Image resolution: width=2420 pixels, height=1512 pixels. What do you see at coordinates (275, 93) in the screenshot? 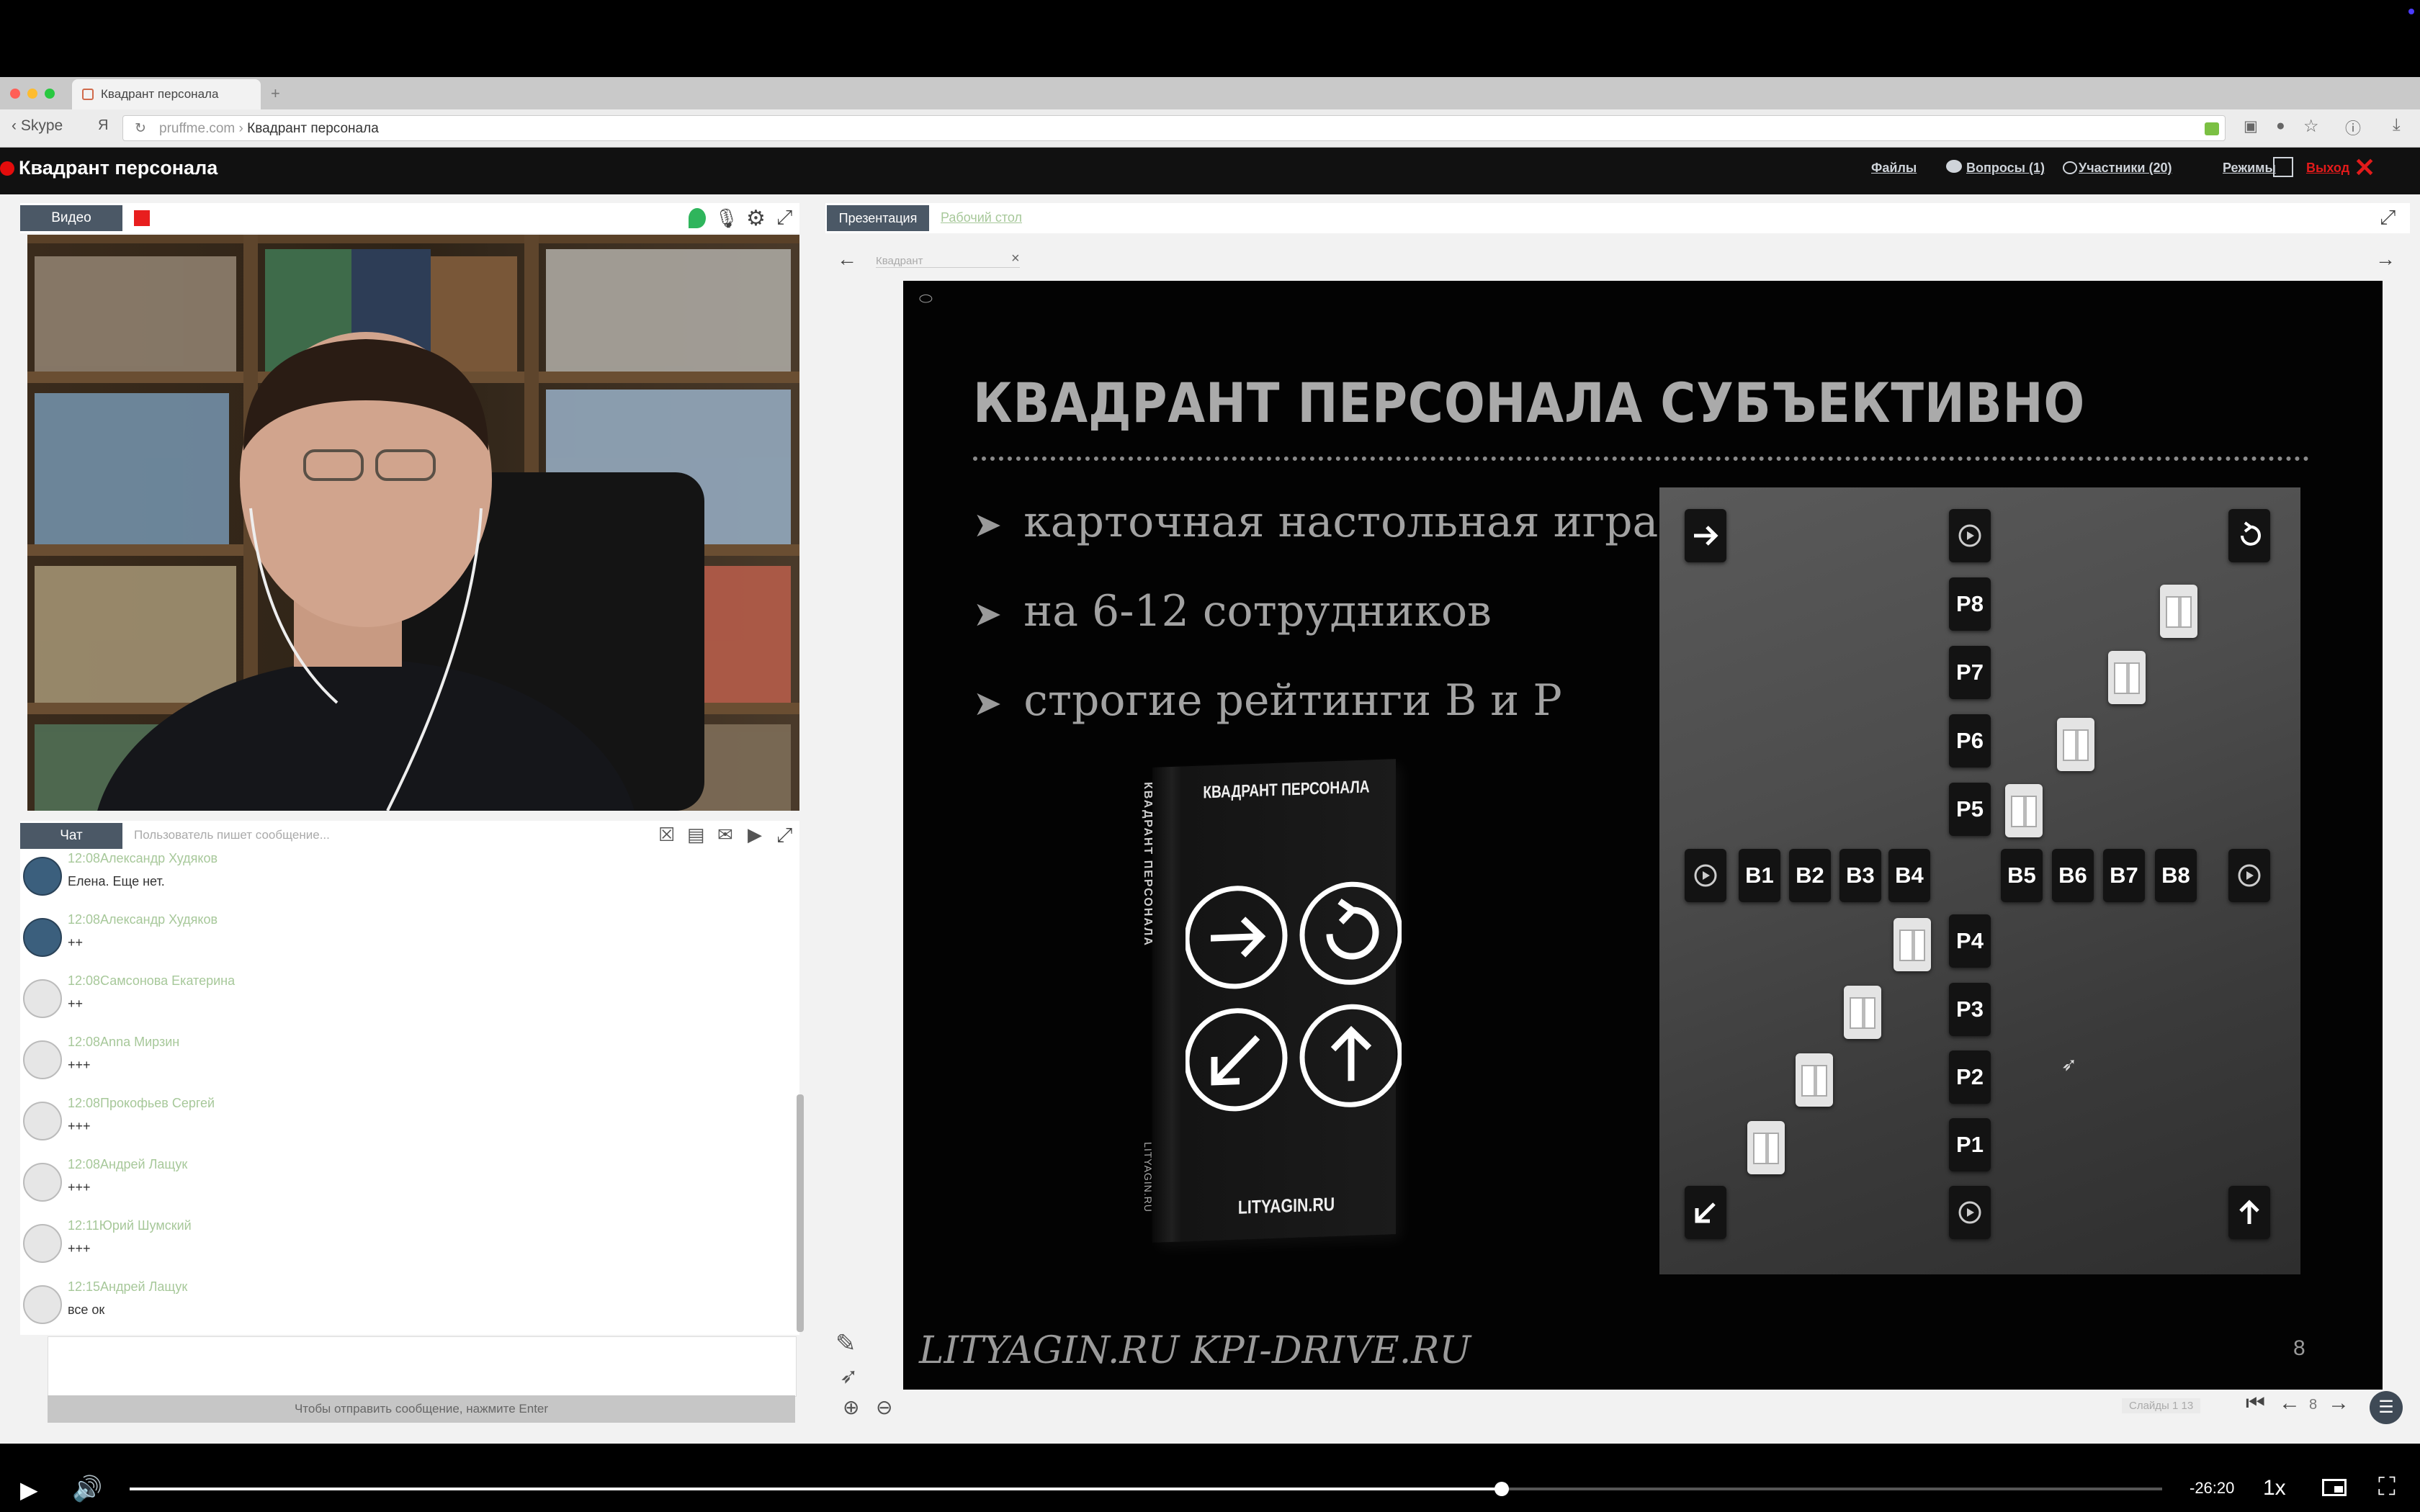
I see `new-tab-plus-icon: +` at bounding box center [275, 93].